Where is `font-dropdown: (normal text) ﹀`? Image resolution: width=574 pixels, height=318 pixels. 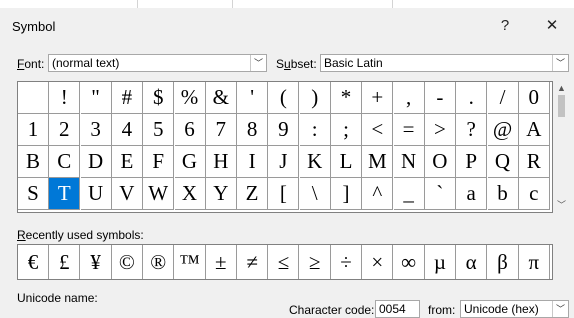
font-dropdown: (normal text) ﹀ is located at coordinates (157, 63).